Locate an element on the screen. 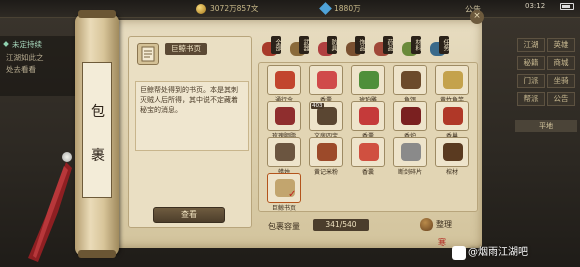 The width and height of the screenshot is (580, 267). menu-button: 英雄 is located at coordinates (561, 45).